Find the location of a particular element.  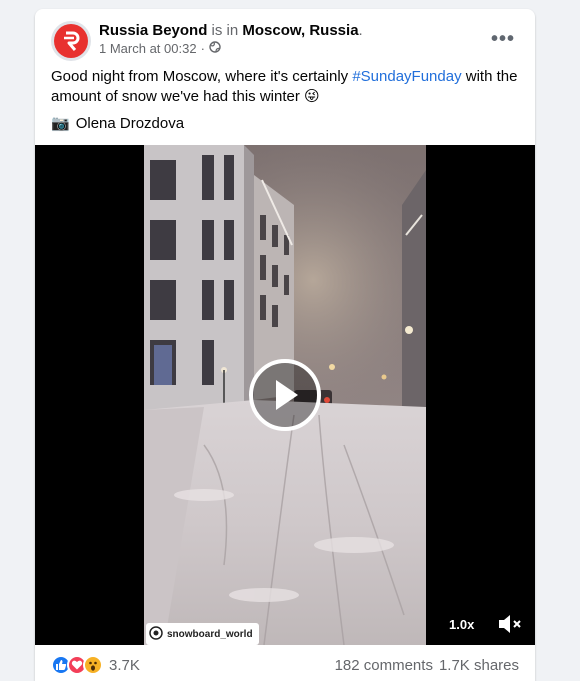

engagement-counts: 182 comments 1.7K shares is located at coordinates (427, 665).